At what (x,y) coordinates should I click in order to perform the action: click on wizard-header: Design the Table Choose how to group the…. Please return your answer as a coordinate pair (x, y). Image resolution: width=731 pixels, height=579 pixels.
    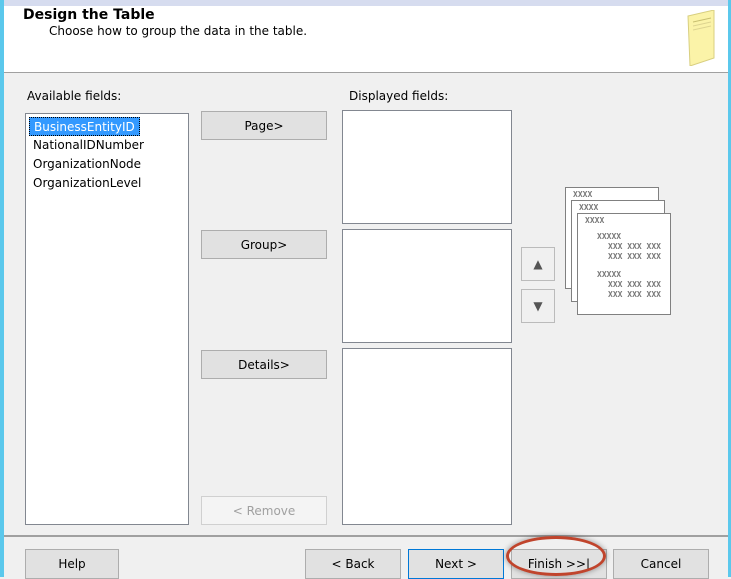
    Looking at the image, I should click on (366, 39).